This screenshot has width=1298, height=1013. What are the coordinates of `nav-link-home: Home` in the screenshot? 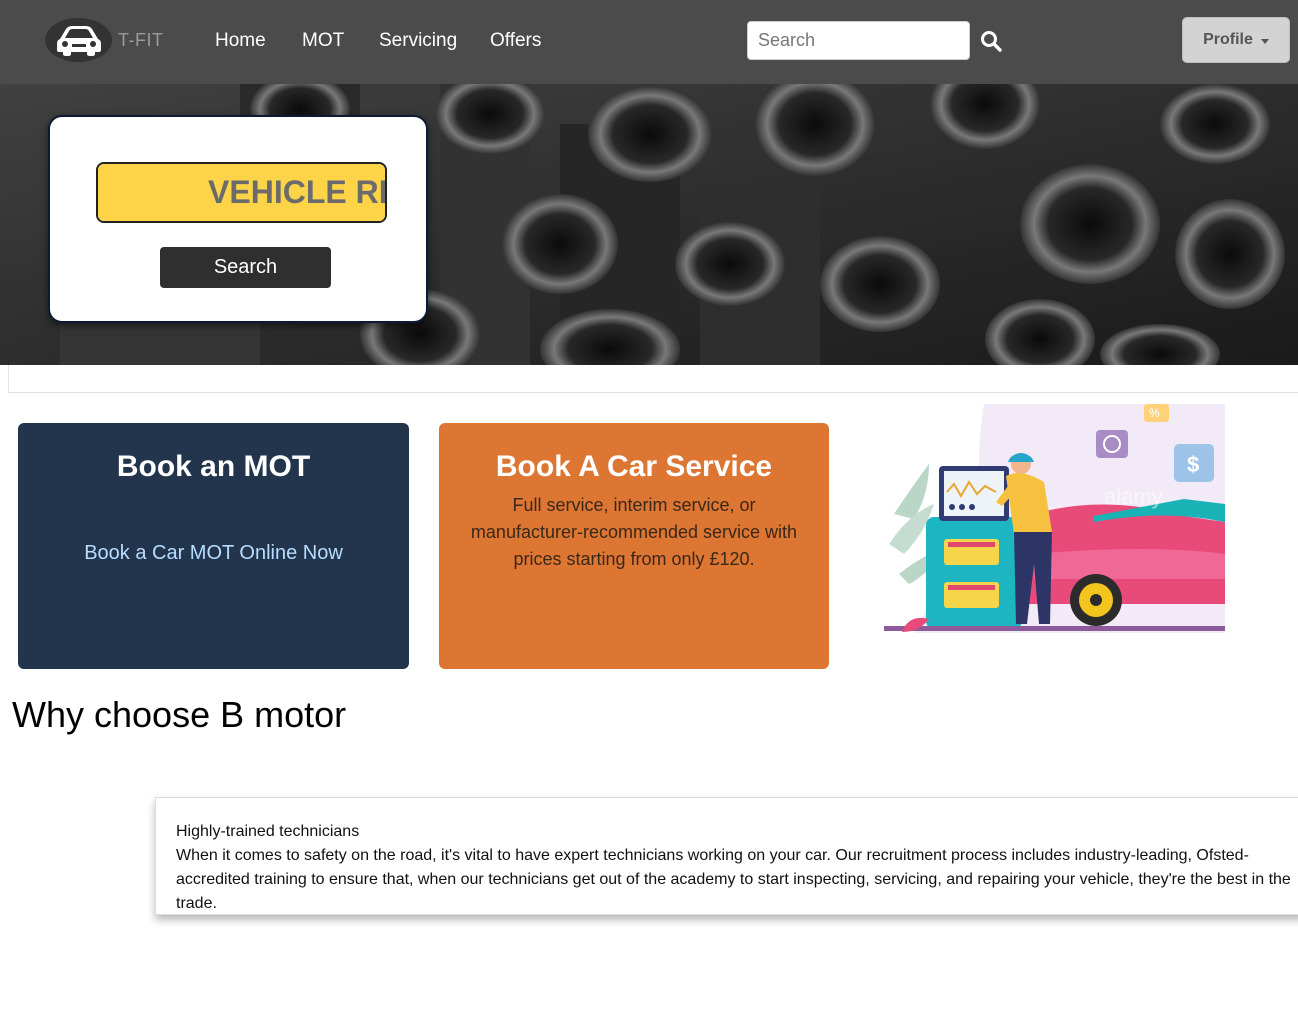 It's located at (240, 41).